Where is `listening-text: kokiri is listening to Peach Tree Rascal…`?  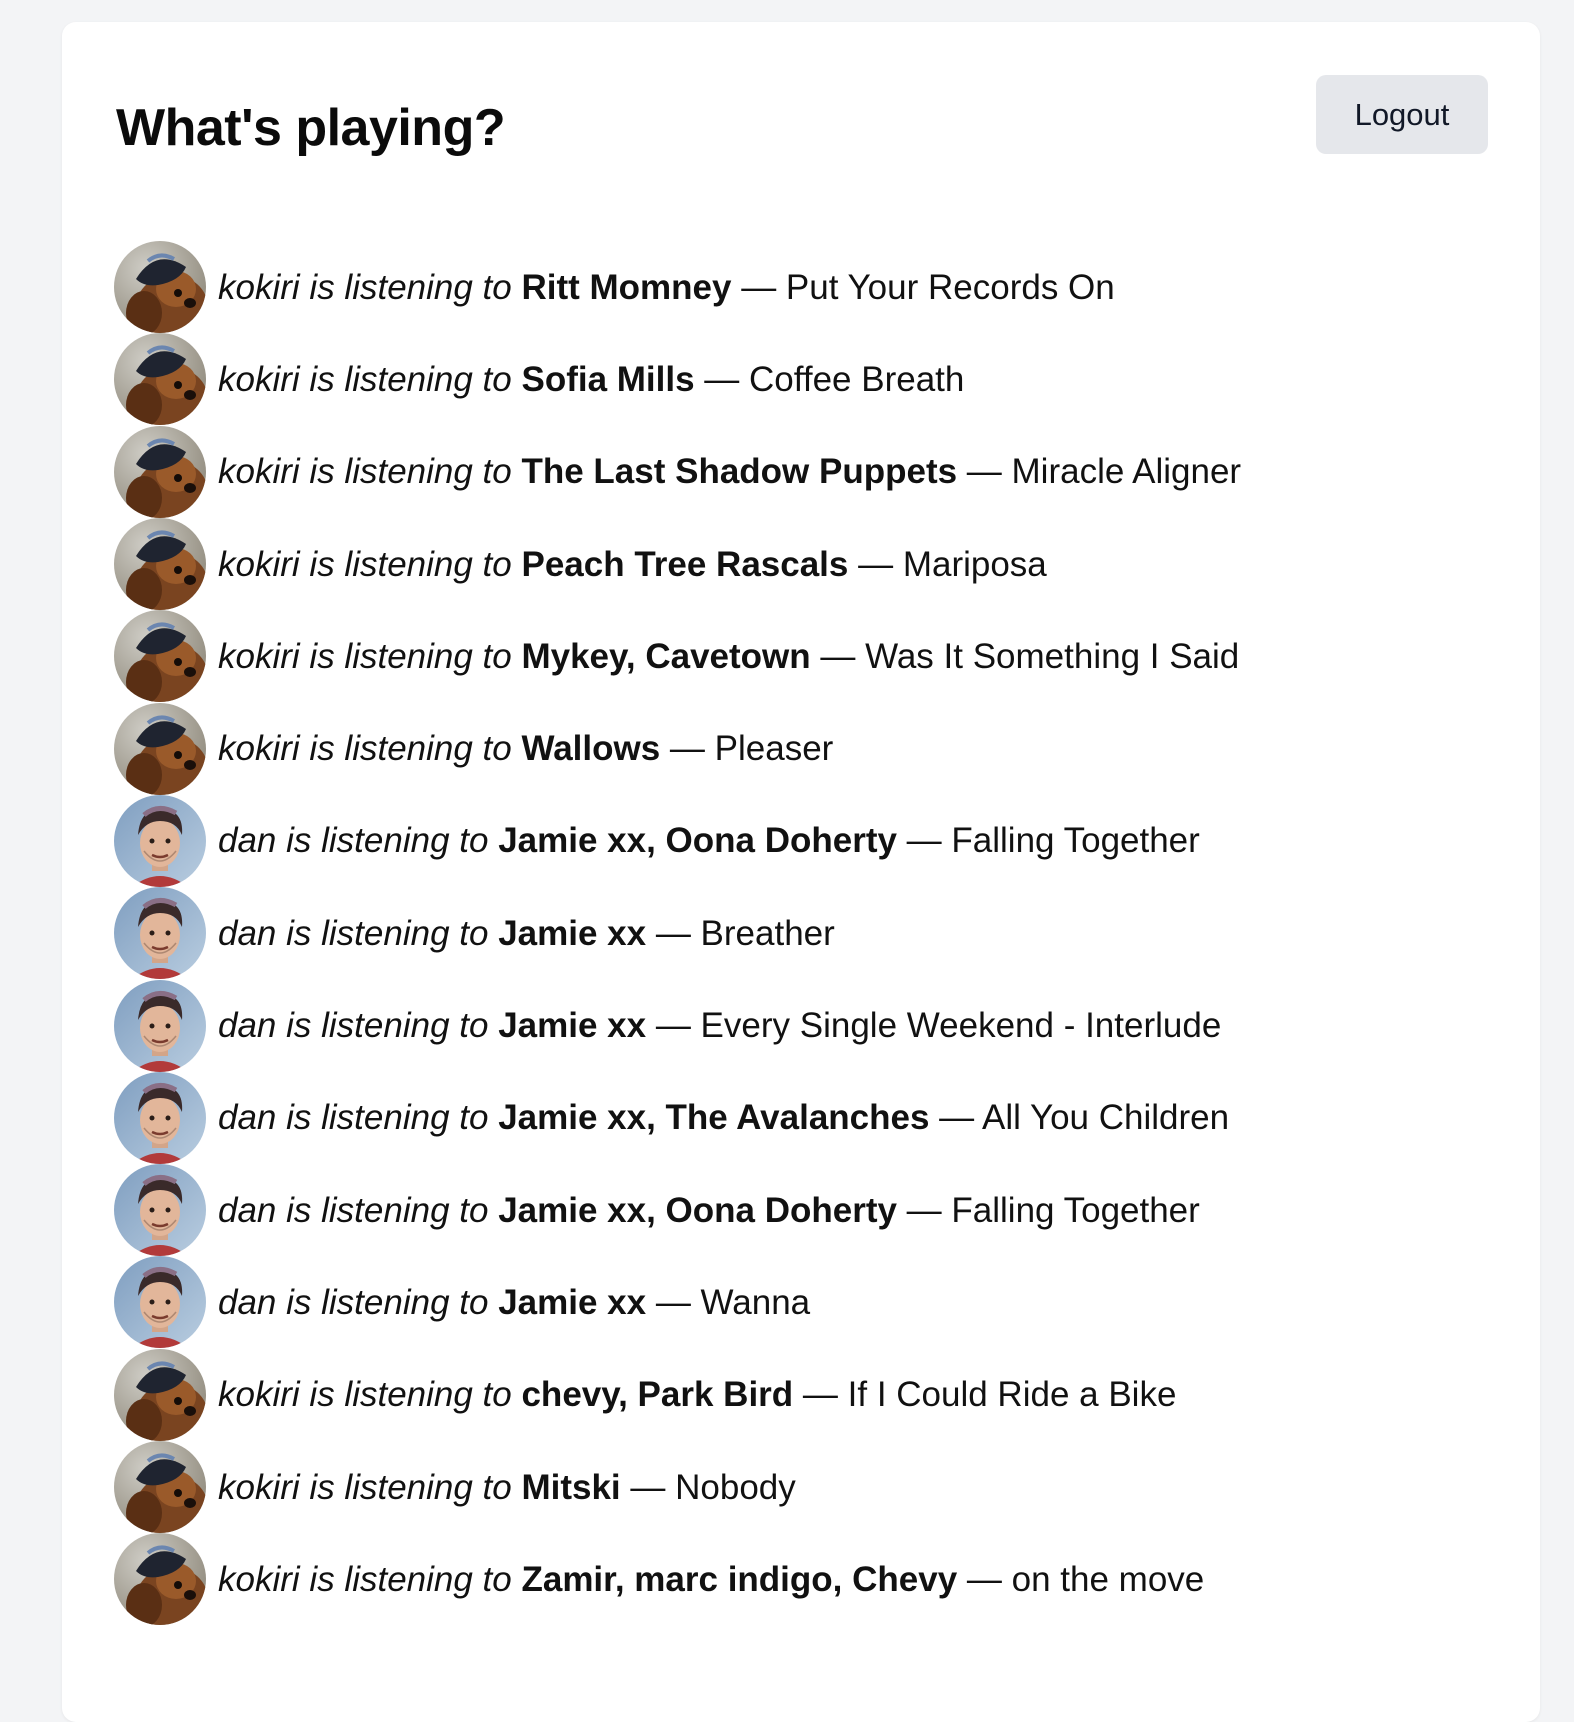 listening-text: kokiri is listening to Peach Tree Rascal… is located at coordinates (632, 564).